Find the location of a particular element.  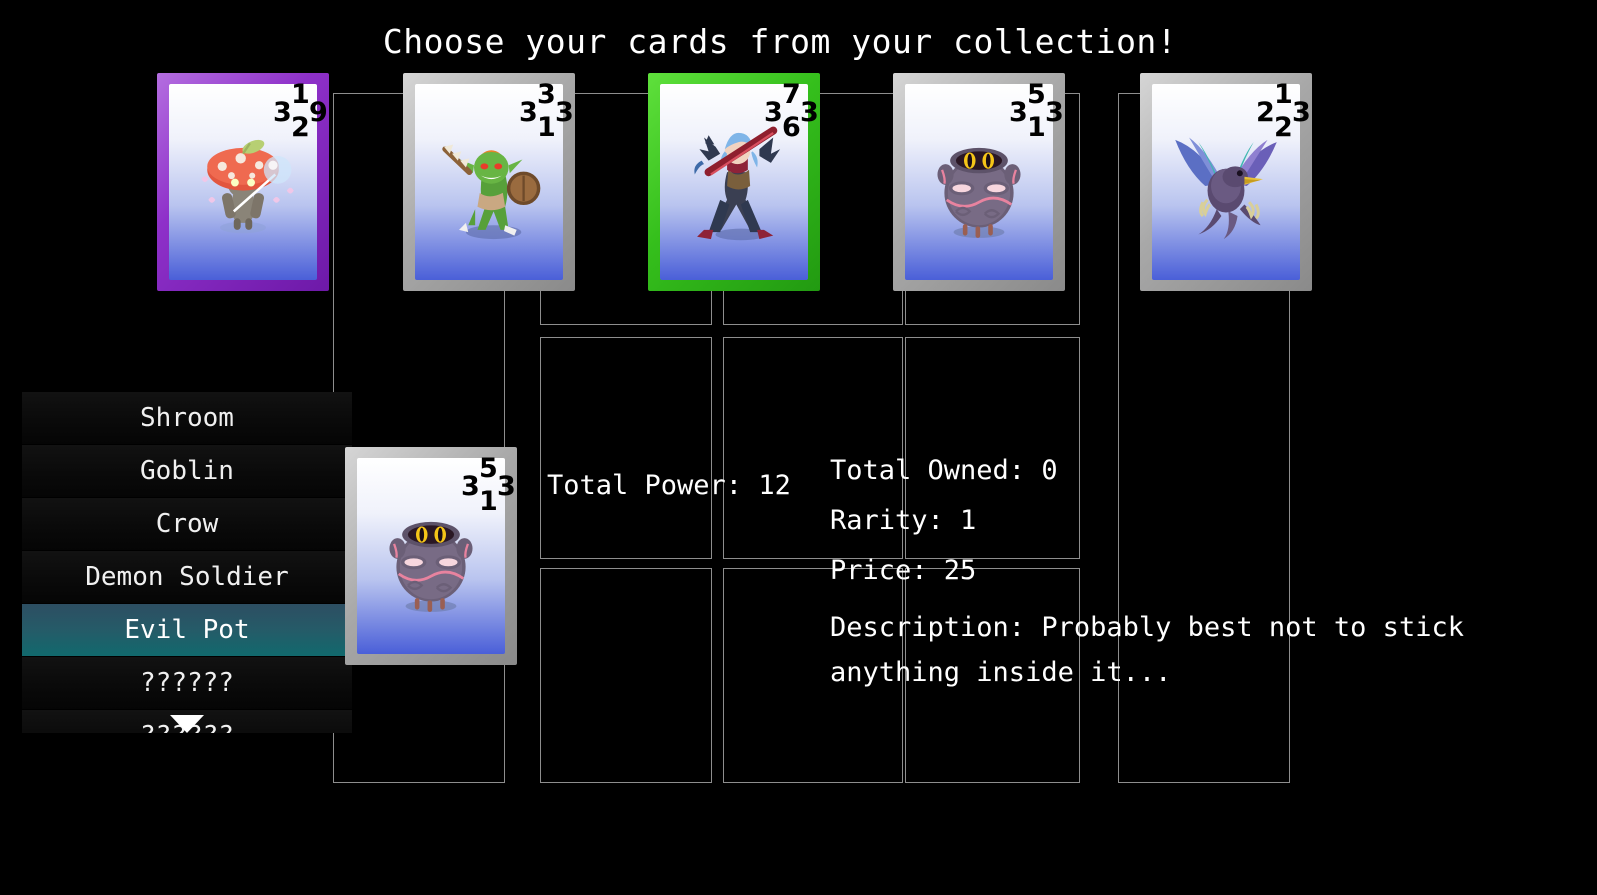

hand-card-goblin: 3 3 3 1 is located at coordinates (489, 182).